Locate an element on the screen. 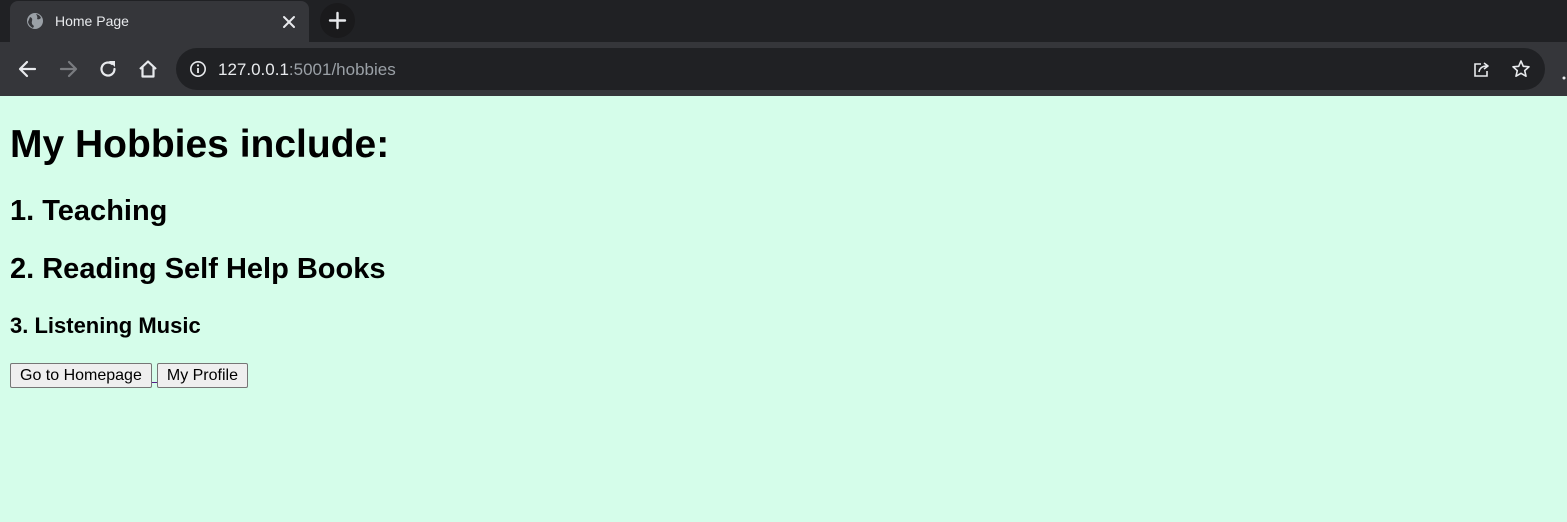 Image resolution: width=1567 pixels, height=522 pixels. share-icon is located at coordinates (1482, 69).